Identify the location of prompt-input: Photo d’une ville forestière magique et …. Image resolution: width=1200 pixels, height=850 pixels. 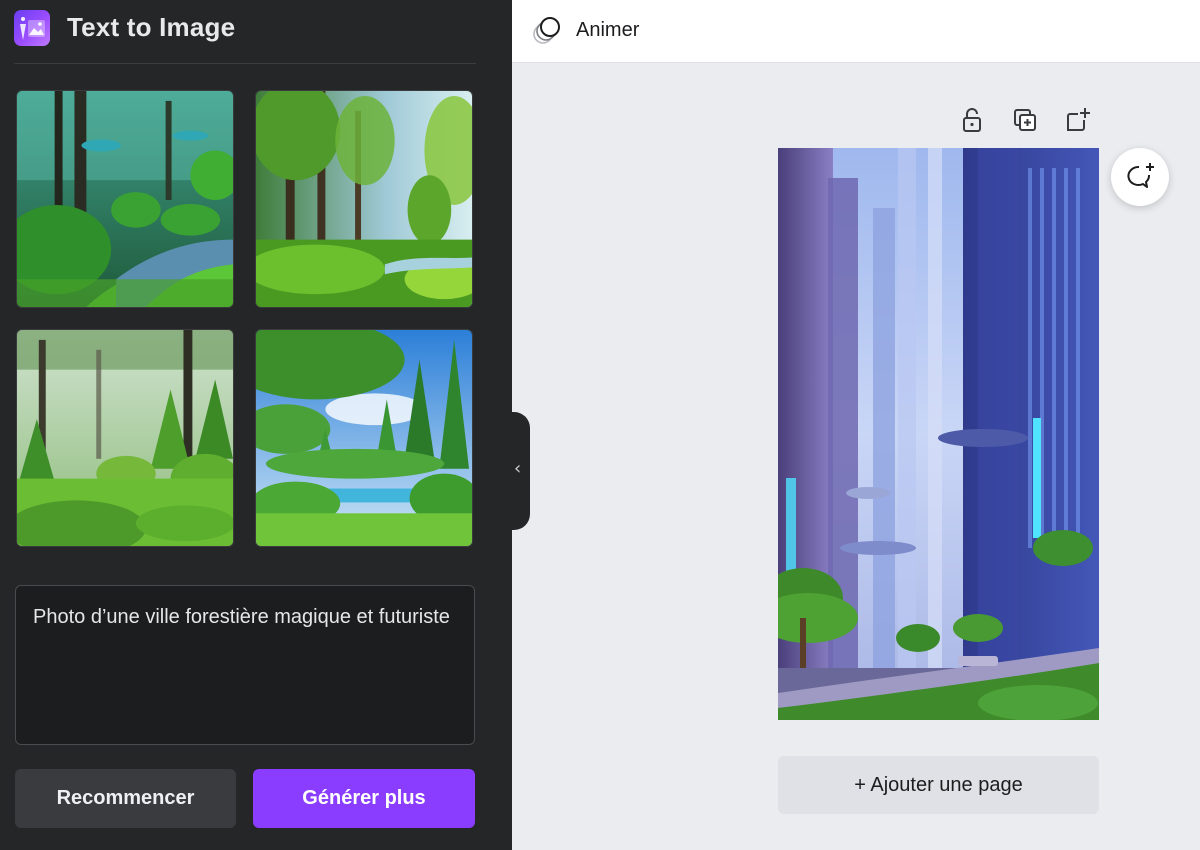
(245, 665).